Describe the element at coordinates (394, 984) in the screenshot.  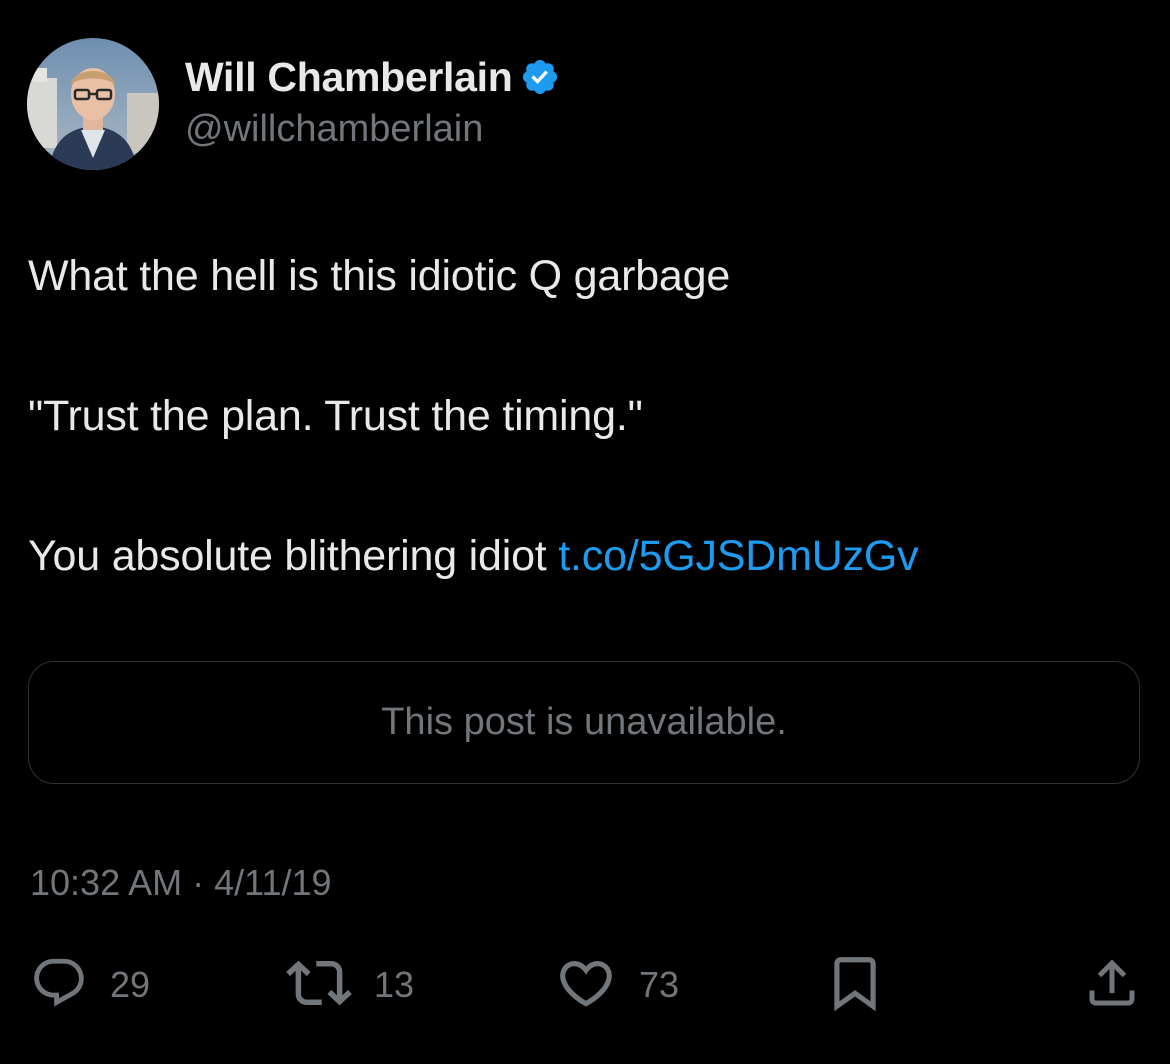
I see `repost-count: 13` at that location.